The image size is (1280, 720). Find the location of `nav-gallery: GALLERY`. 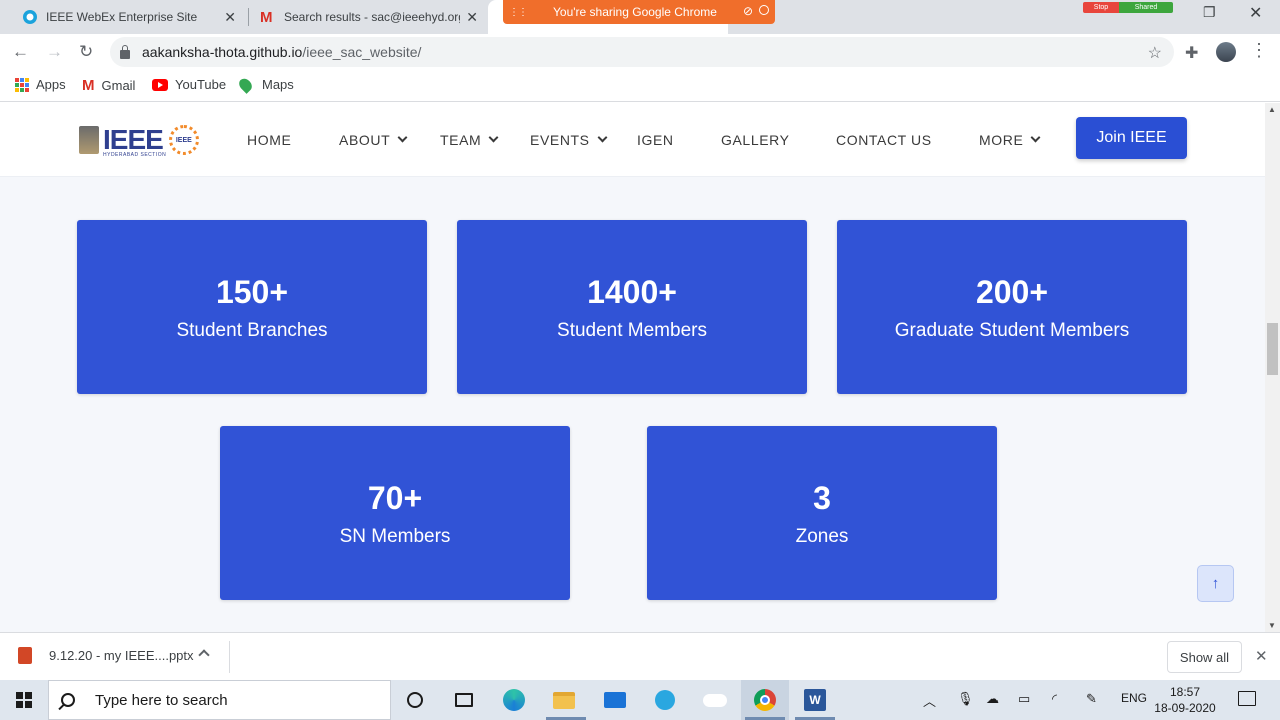

nav-gallery: GALLERY is located at coordinates (755, 140).